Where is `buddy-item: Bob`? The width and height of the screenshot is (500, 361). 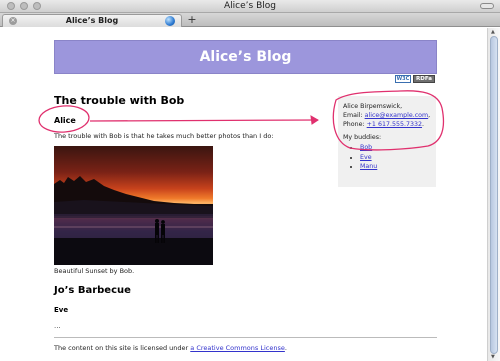 buddy-item: Bob is located at coordinates (395, 148).